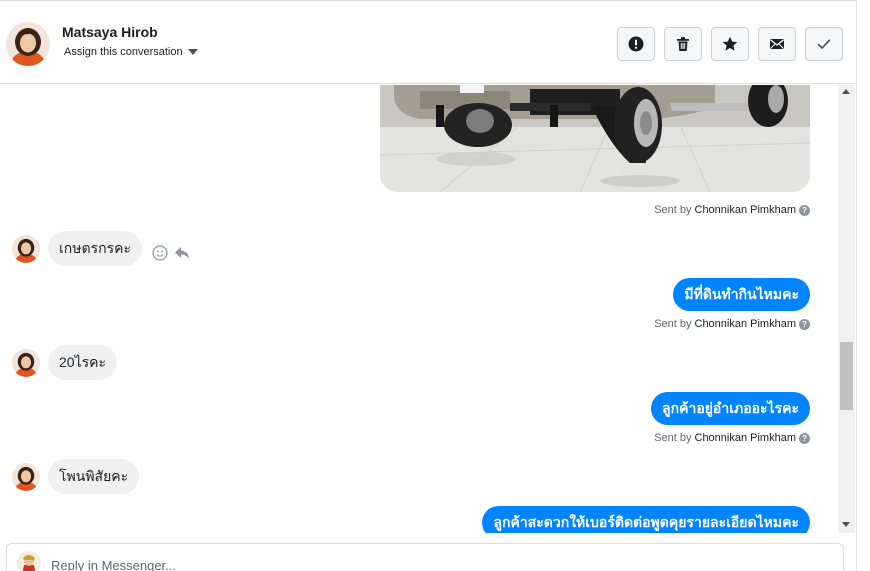 This screenshot has height=571, width=870. I want to click on delete-button, so click(683, 44).